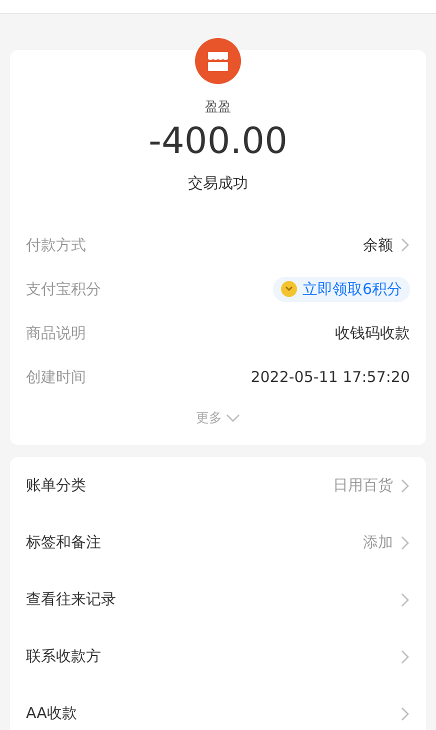 The image size is (436, 730). What do you see at coordinates (218, 599) in the screenshot?
I see `action-row: 查看往来记录` at bounding box center [218, 599].